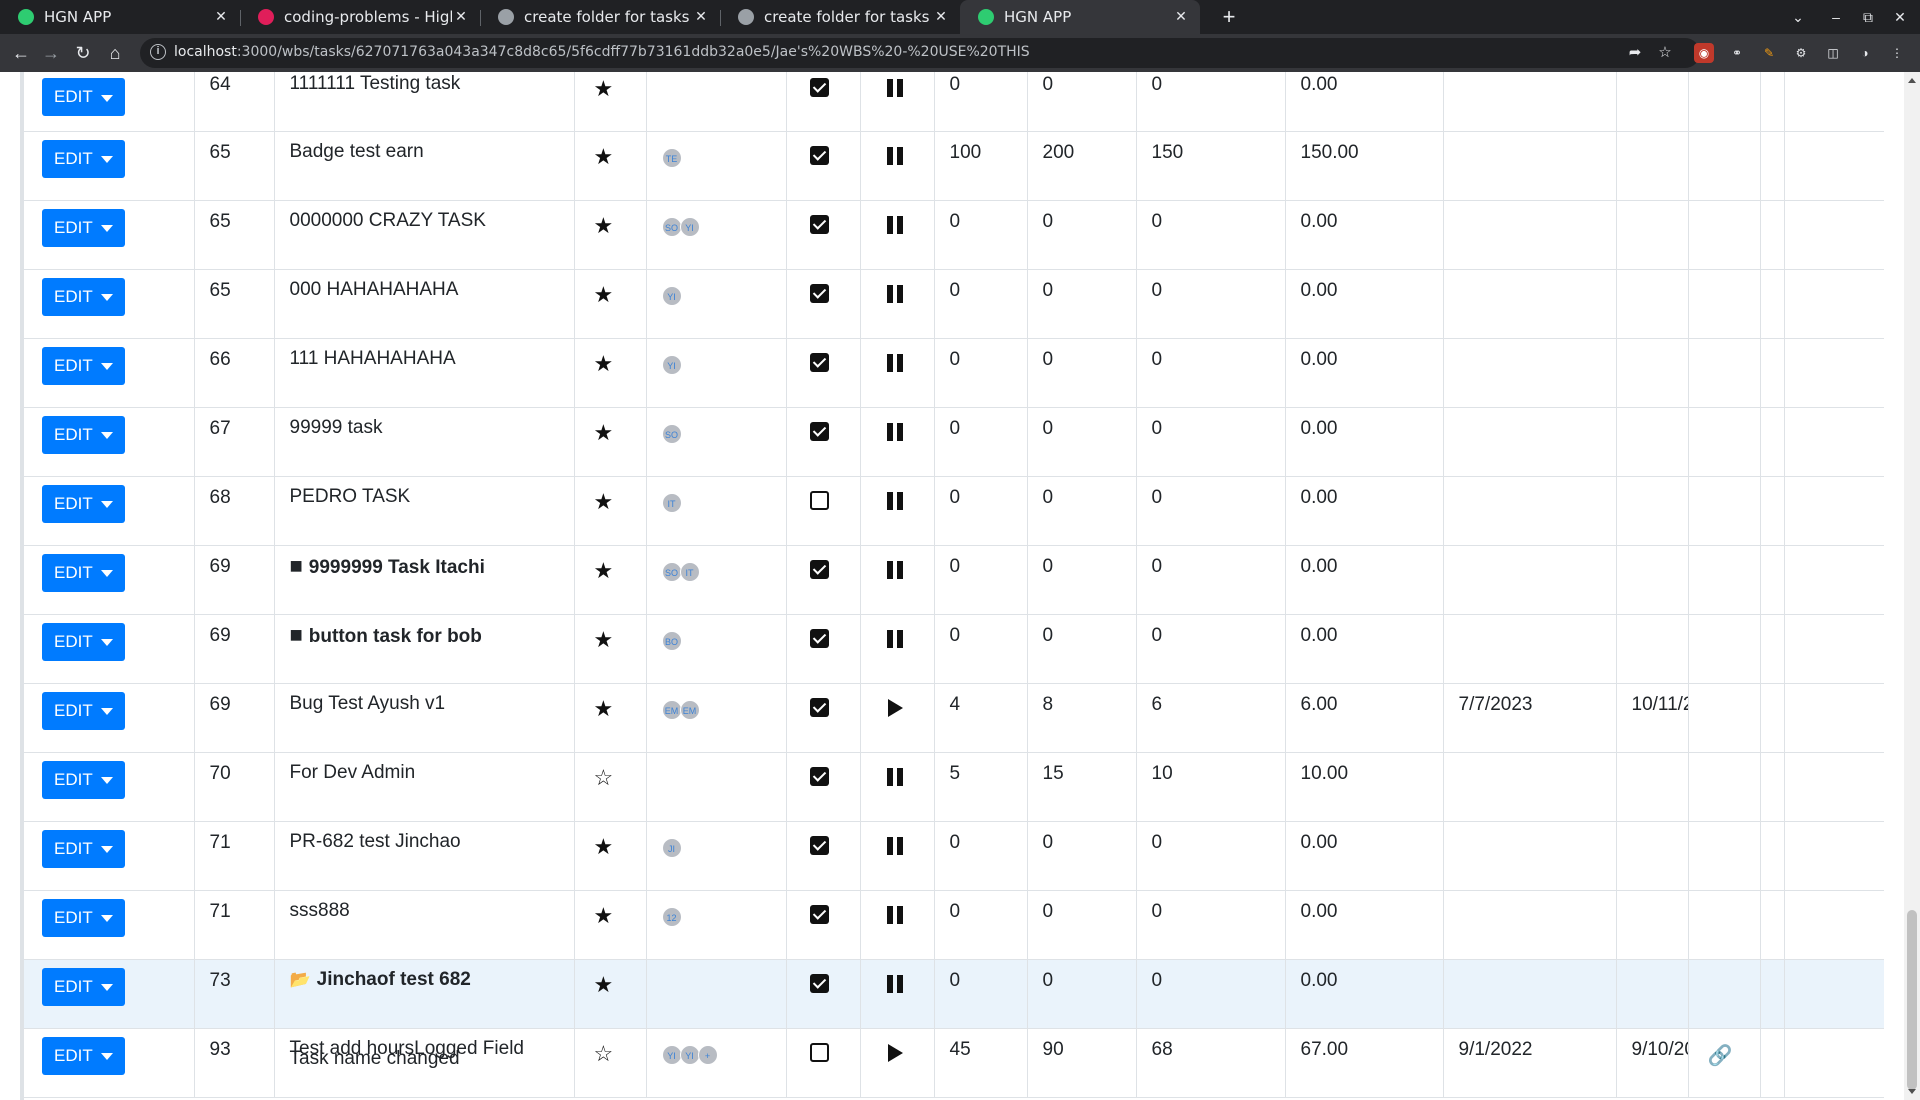 The image size is (1920, 1100). I want to click on extension-icon: ✎, so click(1769, 53).